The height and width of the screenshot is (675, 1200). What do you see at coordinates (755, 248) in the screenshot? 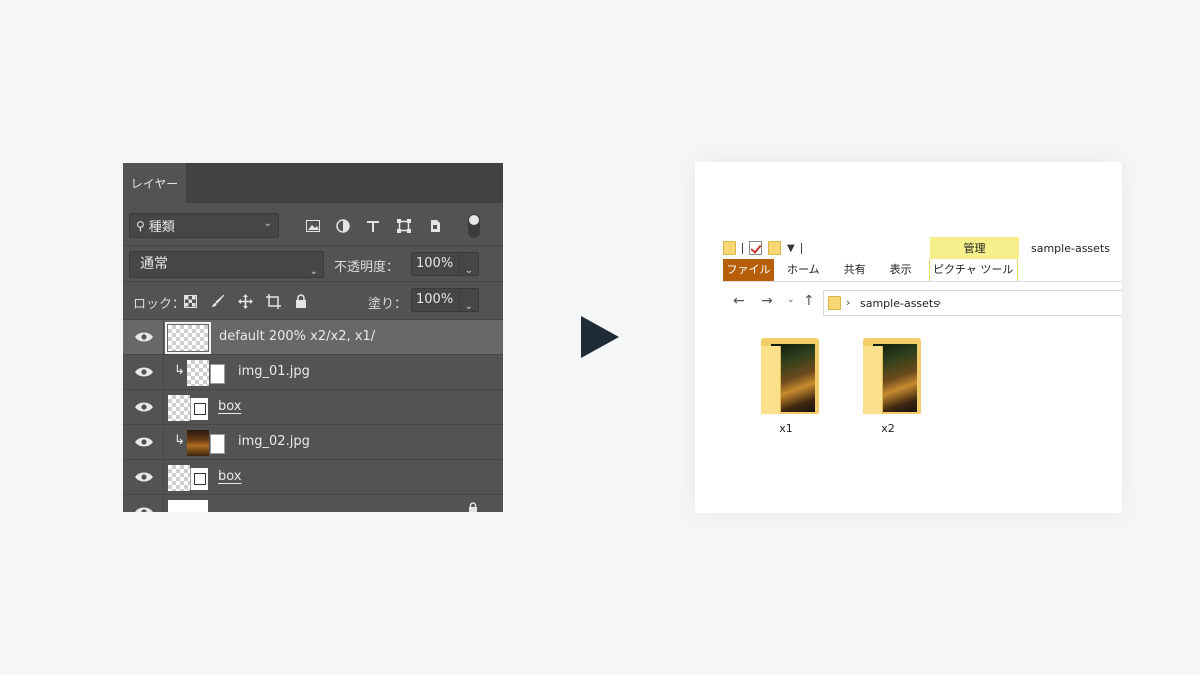
I see `properties-icon` at bounding box center [755, 248].